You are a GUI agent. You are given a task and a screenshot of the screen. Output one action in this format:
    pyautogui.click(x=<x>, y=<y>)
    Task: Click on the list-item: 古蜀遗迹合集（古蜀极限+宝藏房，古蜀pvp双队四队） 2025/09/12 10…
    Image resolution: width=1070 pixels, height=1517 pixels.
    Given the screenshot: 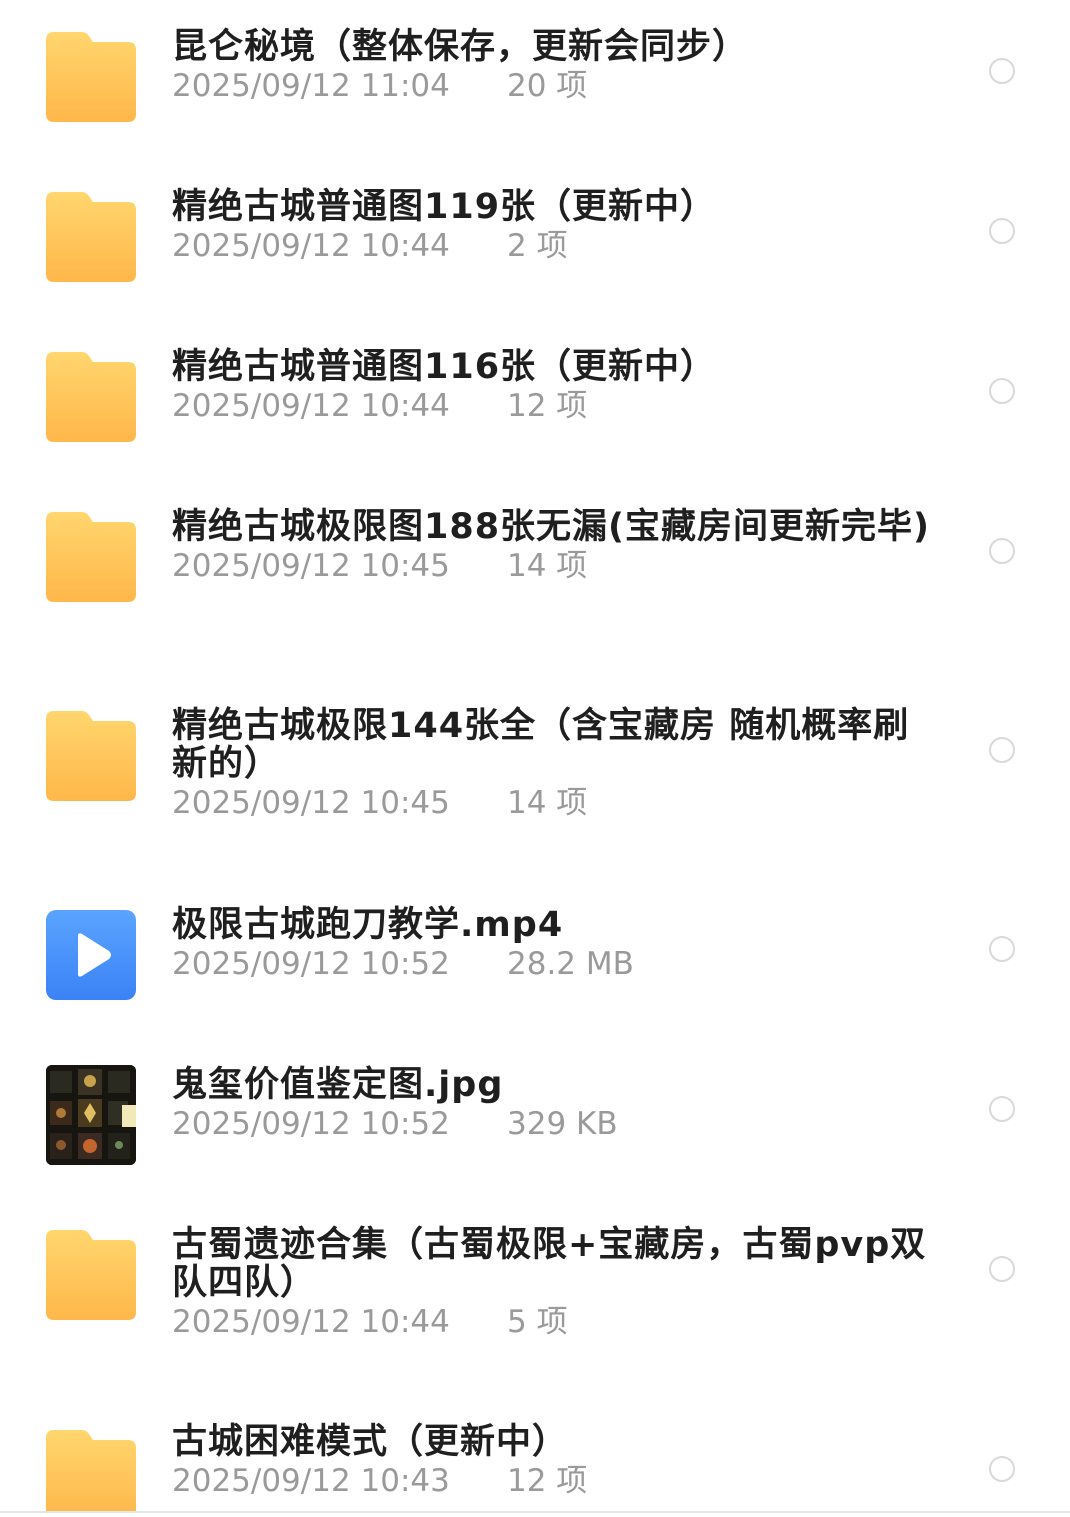 What is the action you would take?
    pyautogui.click(x=535, y=1293)
    